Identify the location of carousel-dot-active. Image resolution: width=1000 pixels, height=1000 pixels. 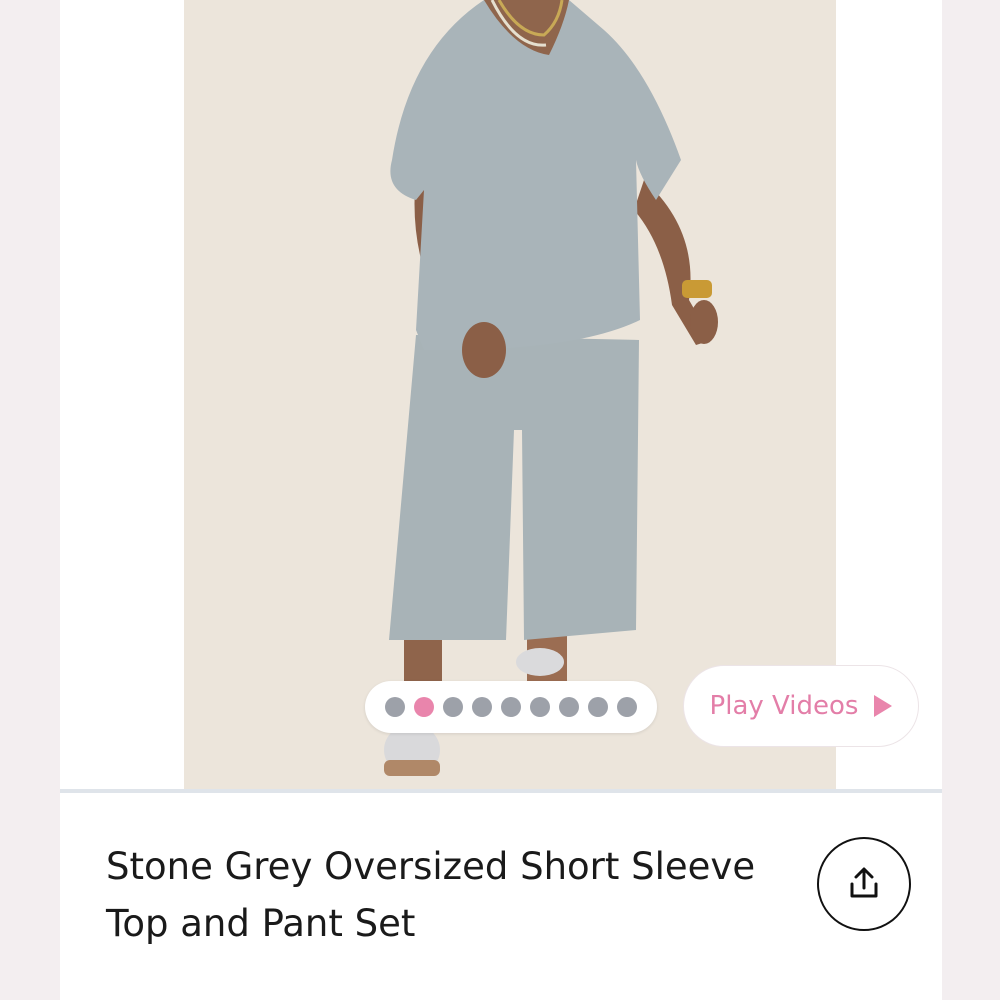
(424, 707).